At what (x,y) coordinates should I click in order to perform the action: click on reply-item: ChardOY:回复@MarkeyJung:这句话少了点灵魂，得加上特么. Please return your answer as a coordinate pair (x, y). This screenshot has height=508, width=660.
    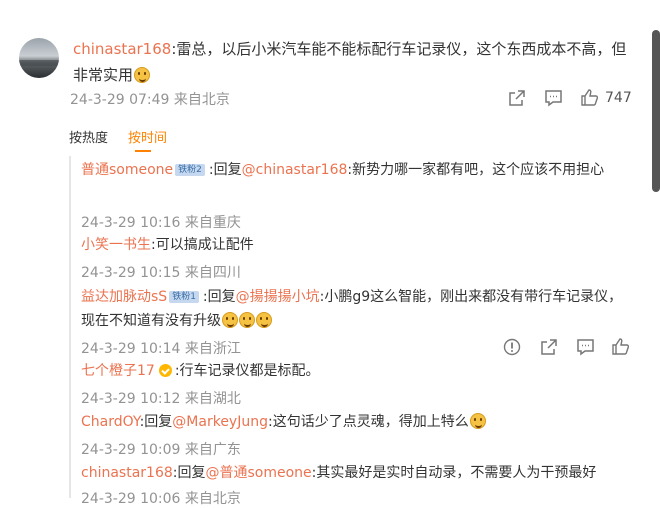
    Looking at the image, I should click on (358, 422).